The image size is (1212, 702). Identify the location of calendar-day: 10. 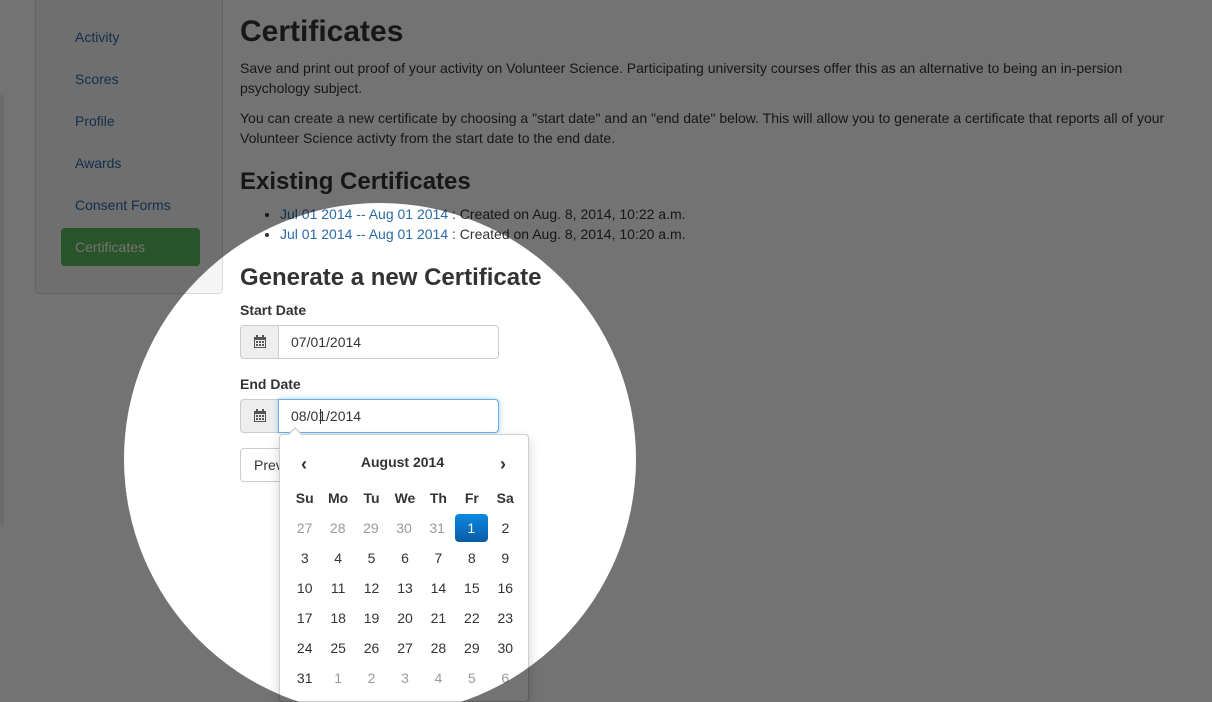
(304, 588).